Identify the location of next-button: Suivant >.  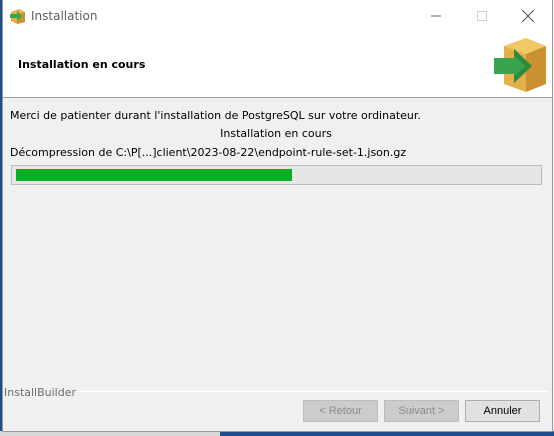
(421, 411).